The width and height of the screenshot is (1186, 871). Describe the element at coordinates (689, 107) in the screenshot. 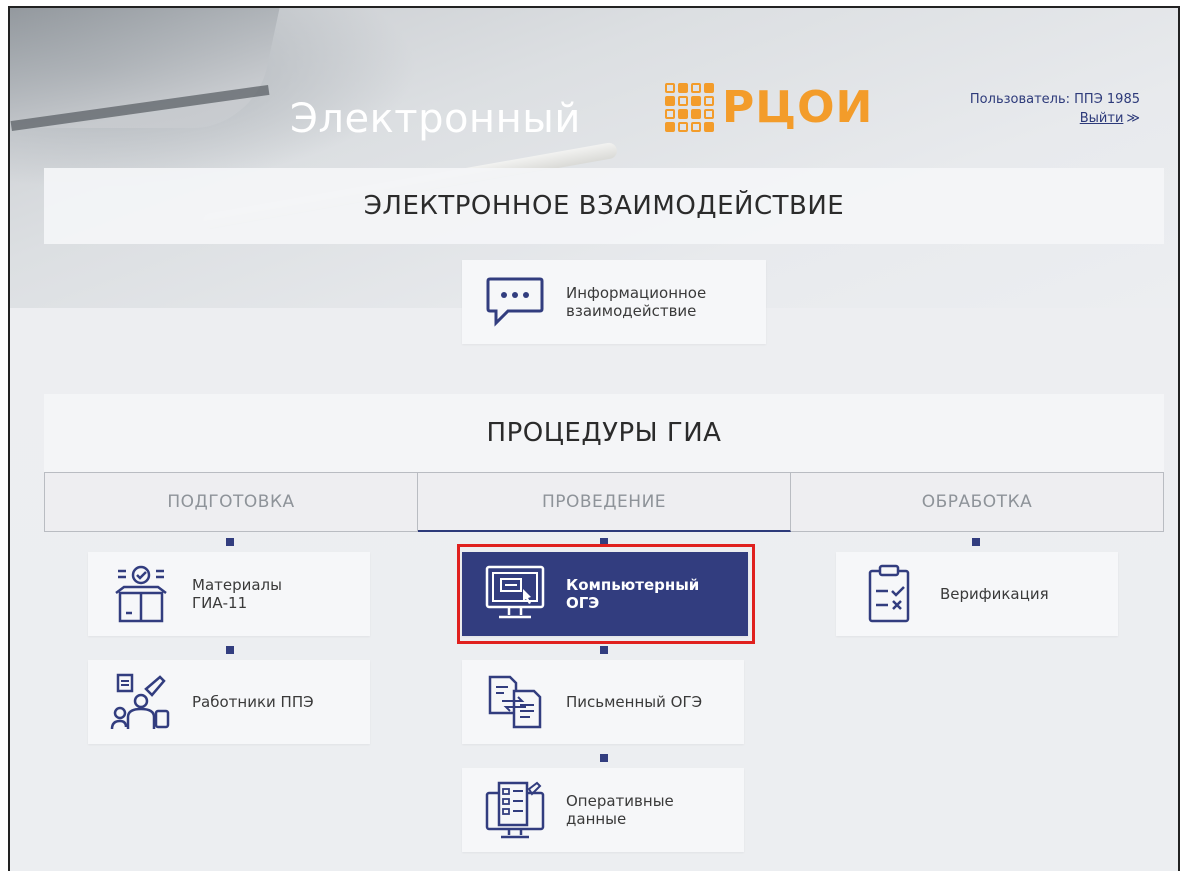

I see `logo-grid-icon` at that location.